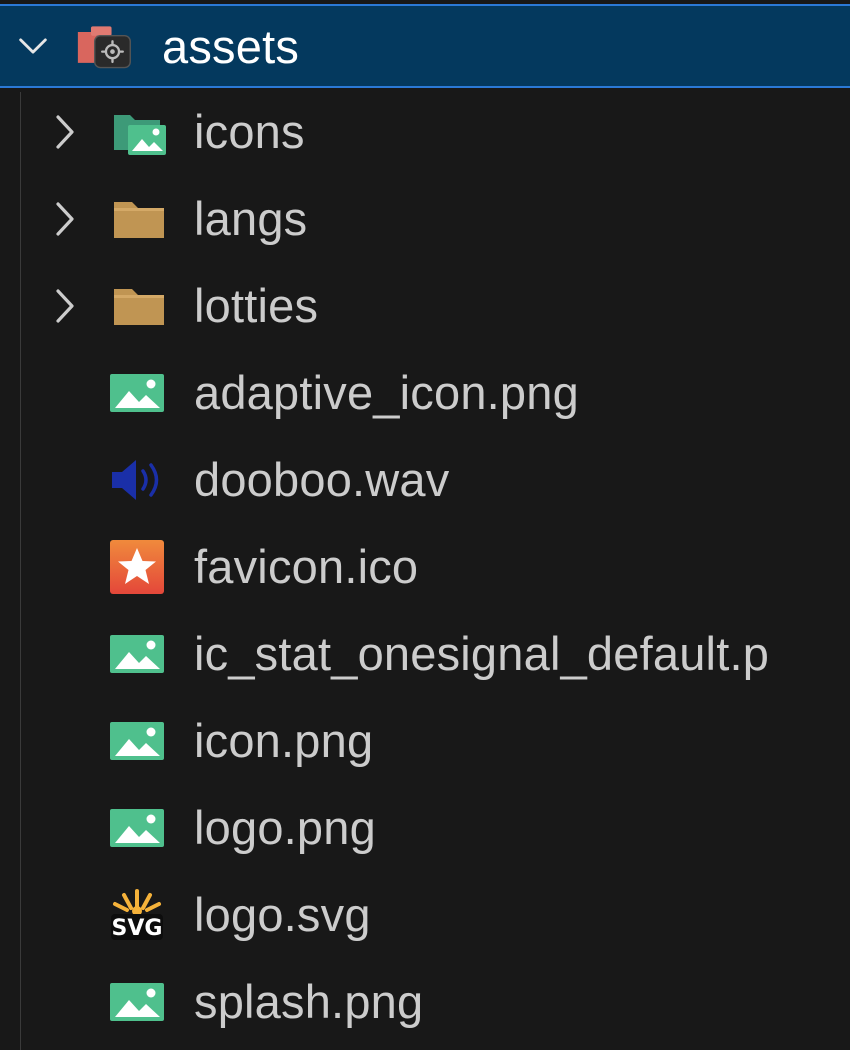 The width and height of the screenshot is (850, 1050). I want to click on folder-config-icon, so click(105, 46).